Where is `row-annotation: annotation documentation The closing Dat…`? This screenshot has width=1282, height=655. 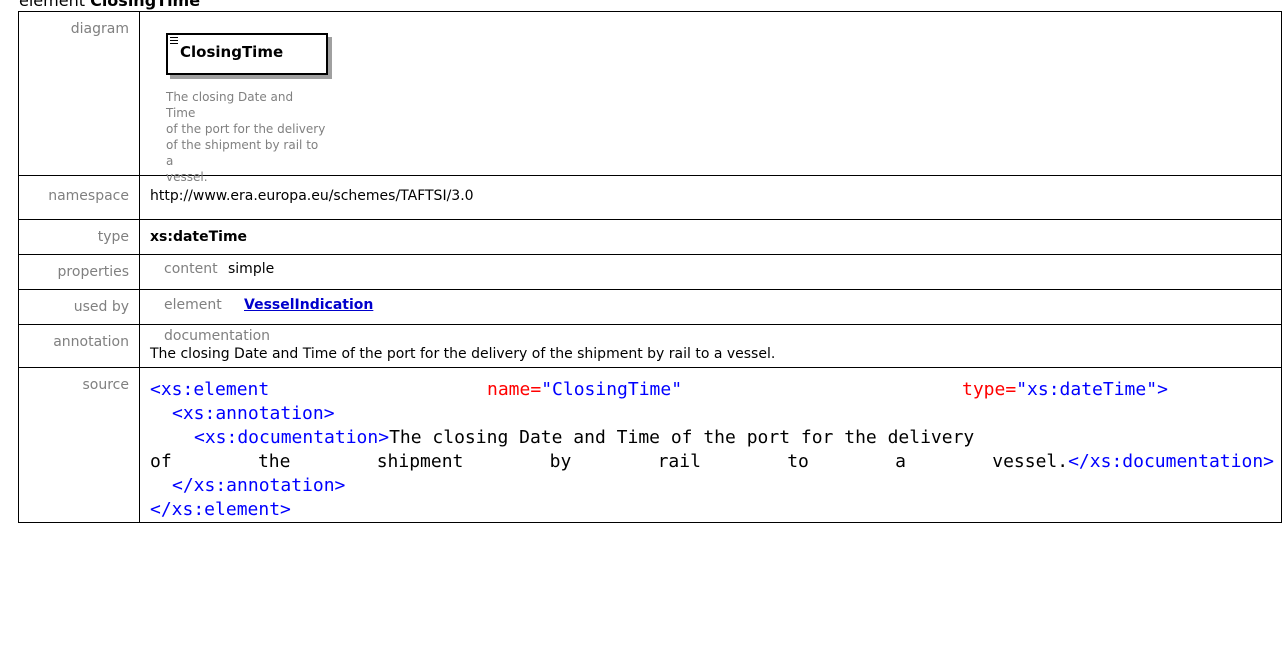
row-annotation: annotation documentation The closing Dat… is located at coordinates (650, 346).